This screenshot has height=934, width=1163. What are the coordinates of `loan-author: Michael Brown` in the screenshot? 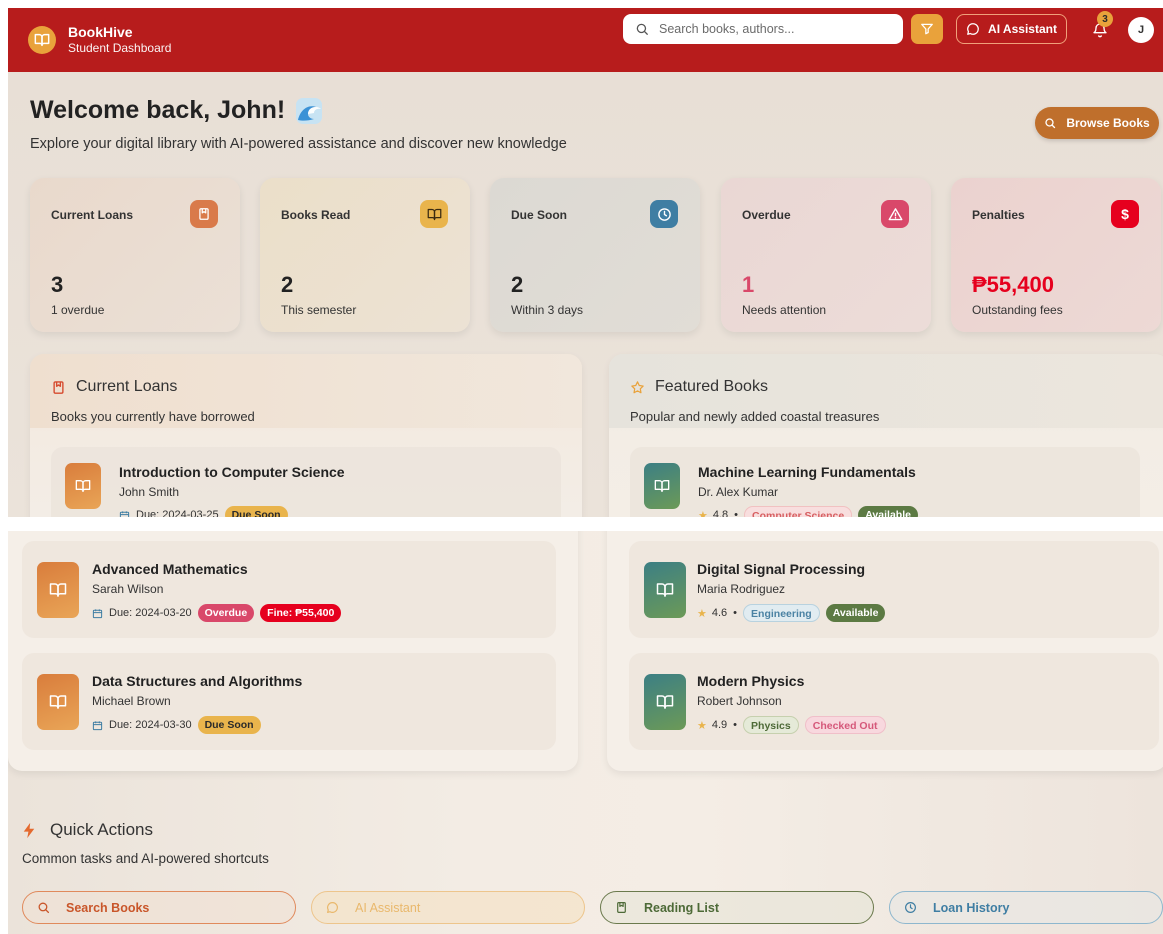 It's located at (131, 701).